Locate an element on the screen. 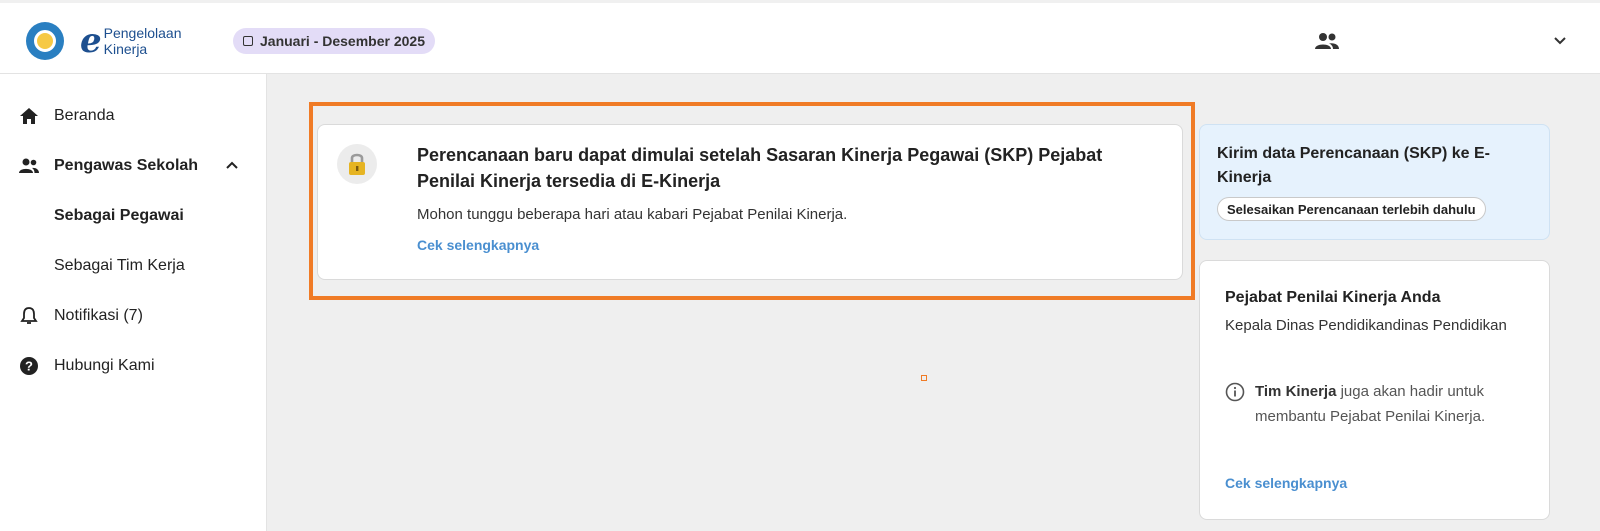 Image resolution: width=1600 pixels, height=531 pixels. sidebar-item-label: Sebagai Pegawai is located at coordinates (119, 215).